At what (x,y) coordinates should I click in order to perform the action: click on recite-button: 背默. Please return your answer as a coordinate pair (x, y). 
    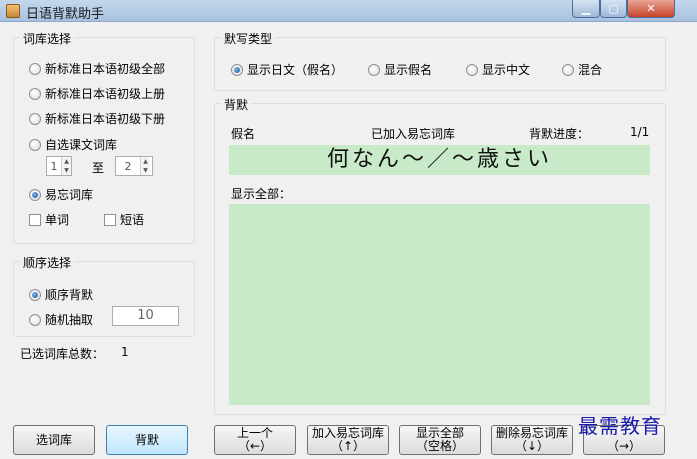
    Looking at the image, I should click on (147, 440).